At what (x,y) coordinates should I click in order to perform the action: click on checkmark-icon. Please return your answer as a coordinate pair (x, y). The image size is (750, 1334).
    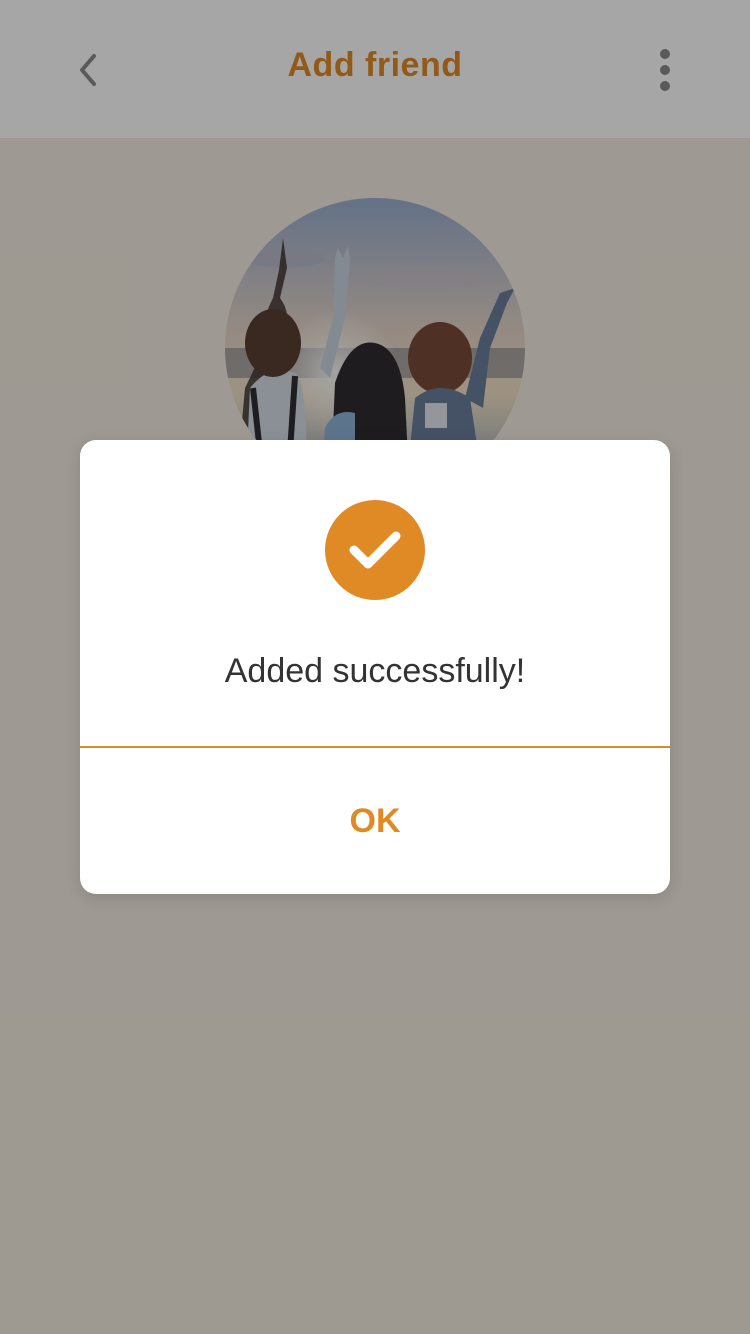
    Looking at the image, I should click on (375, 550).